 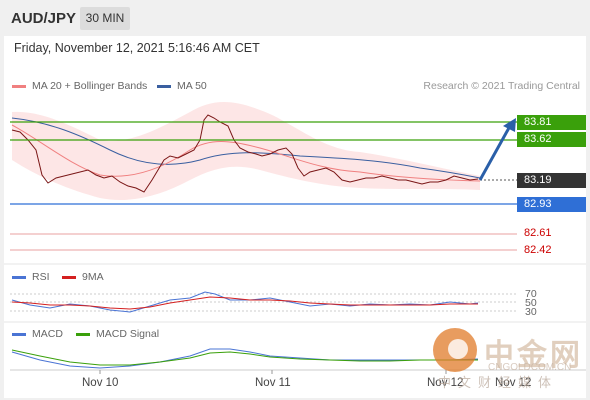 What do you see at coordinates (192, 86) in the screenshot?
I see `legend-ma50-label: MA 50` at bounding box center [192, 86].